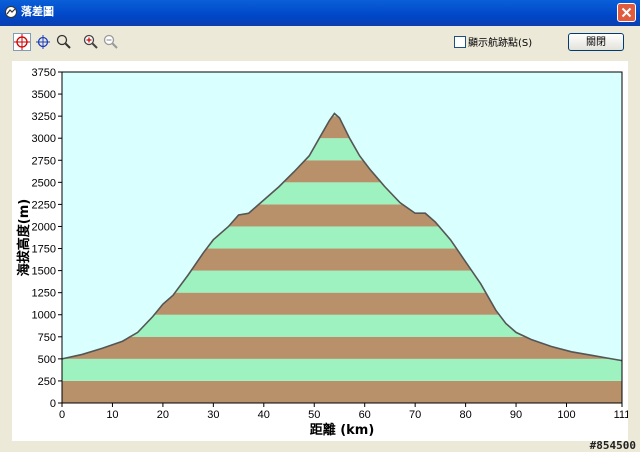 This screenshot has height=452, width=640. What do you see at coordinates (43, 42) in the screenshot?
I see `crosshair-blue-icon` at bounding box center [43, 42].